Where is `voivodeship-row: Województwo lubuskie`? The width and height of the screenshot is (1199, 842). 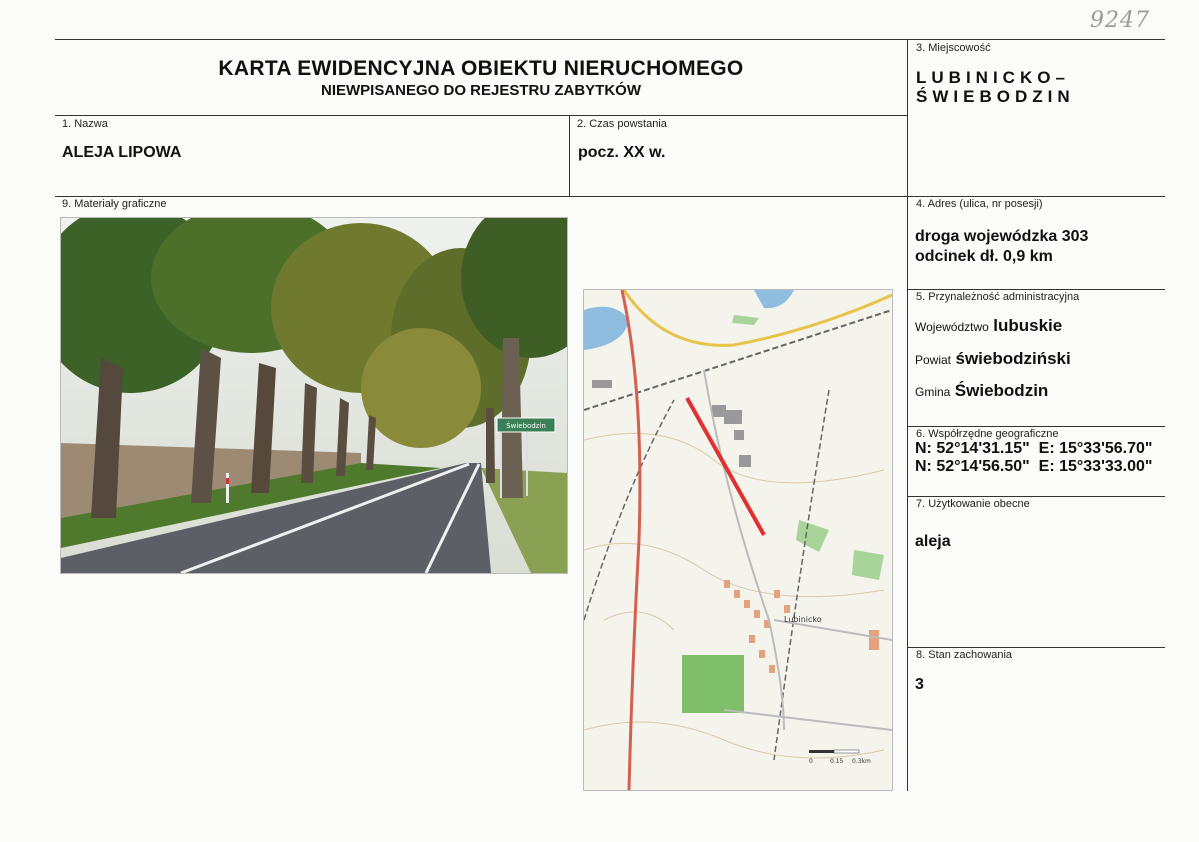
voivodeship-row: Województwo lubuskie is located at coordinates (988, 326).